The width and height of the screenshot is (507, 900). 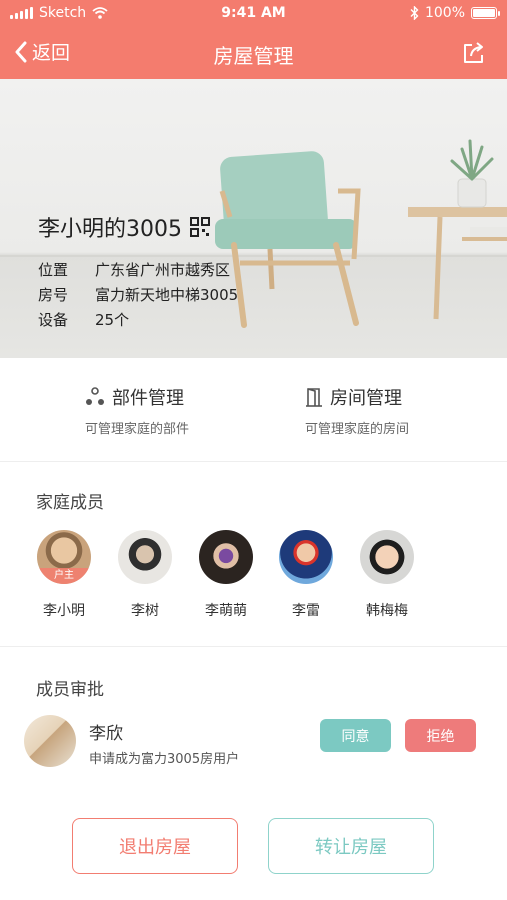 I want to click on avatar: 户主, so click(x=64, y=557).